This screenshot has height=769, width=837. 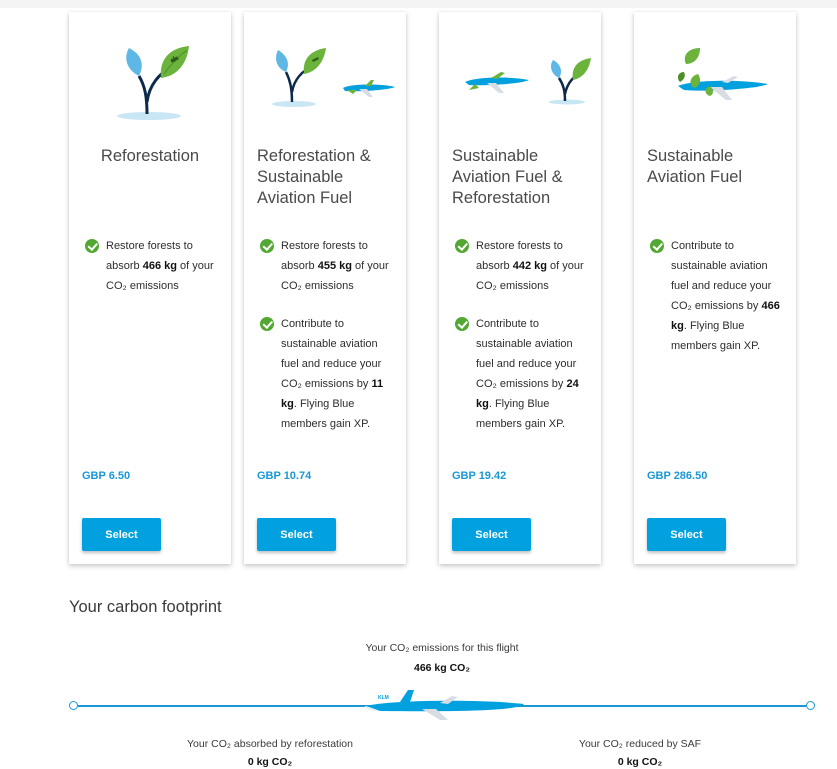 What do you see at coordinates (159, 266) in the screenshot?
I see `benefit-amount: 466 kg` at bounding box center [159, 266].